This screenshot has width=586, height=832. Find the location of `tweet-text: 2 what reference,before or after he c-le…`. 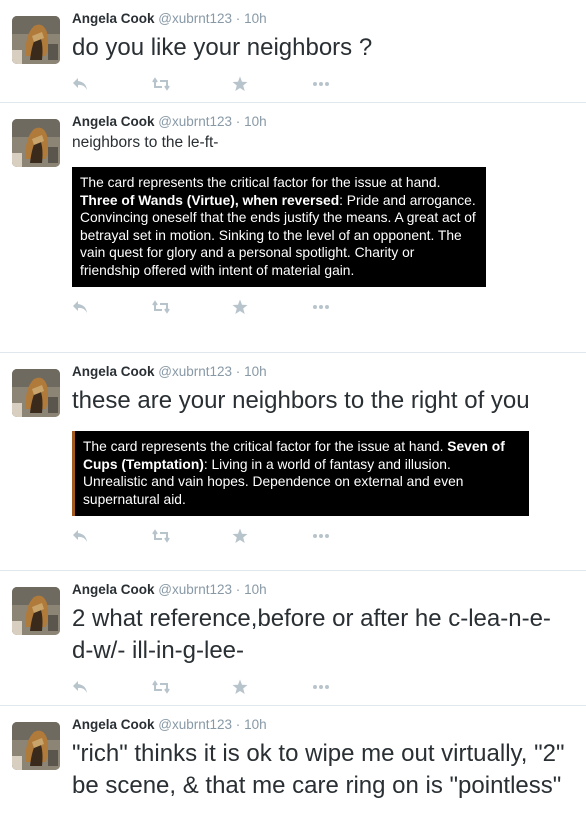

tweet-text: 2 what reference,before or after he c-le… is located at coordinates (311, 634).